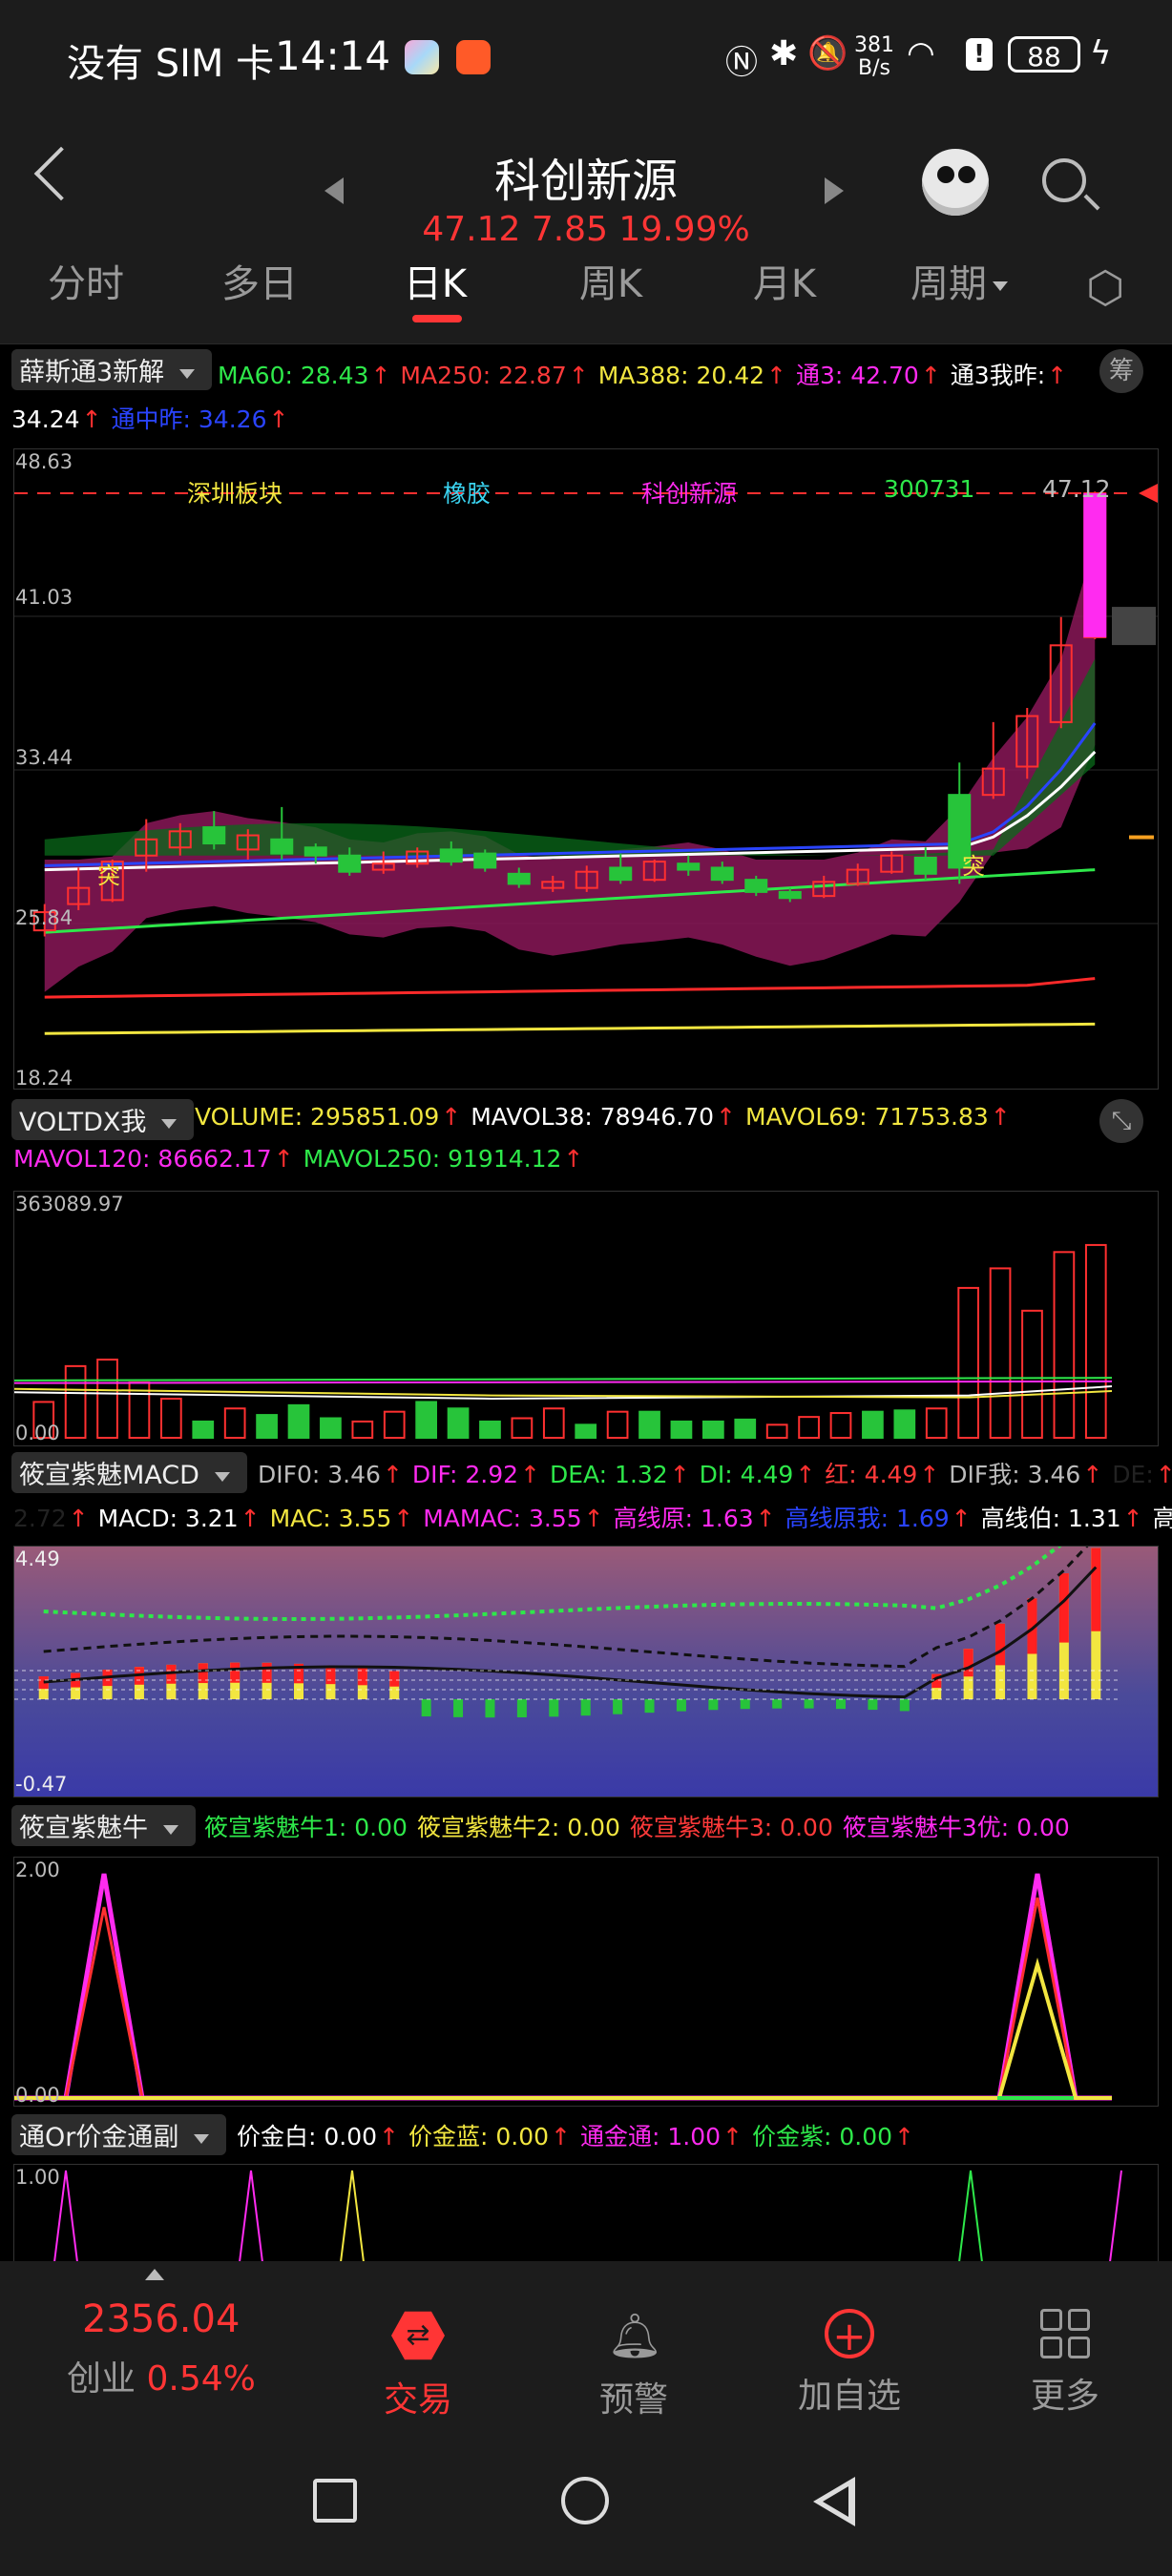  What do you see at coordinates (435, 300) in the screenshot?
I see `tab-rik: 日K` at bounding box center [435, 300].